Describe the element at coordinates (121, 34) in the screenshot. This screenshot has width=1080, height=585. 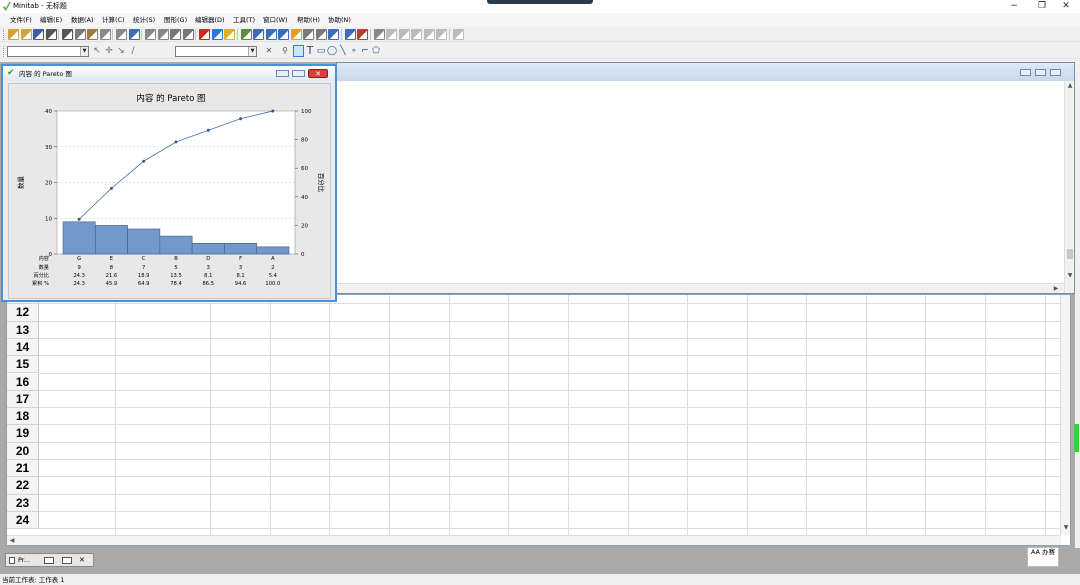
I see `redo-icon` at that location.